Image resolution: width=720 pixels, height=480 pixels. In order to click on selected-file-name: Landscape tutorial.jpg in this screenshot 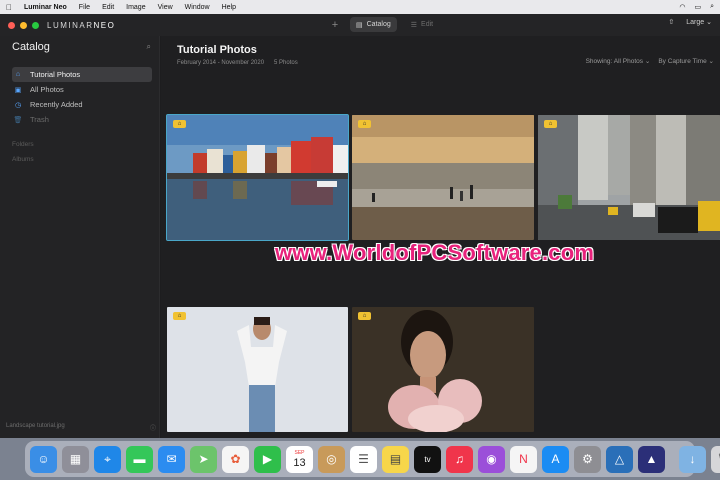, I will do `click(35, 426)`.